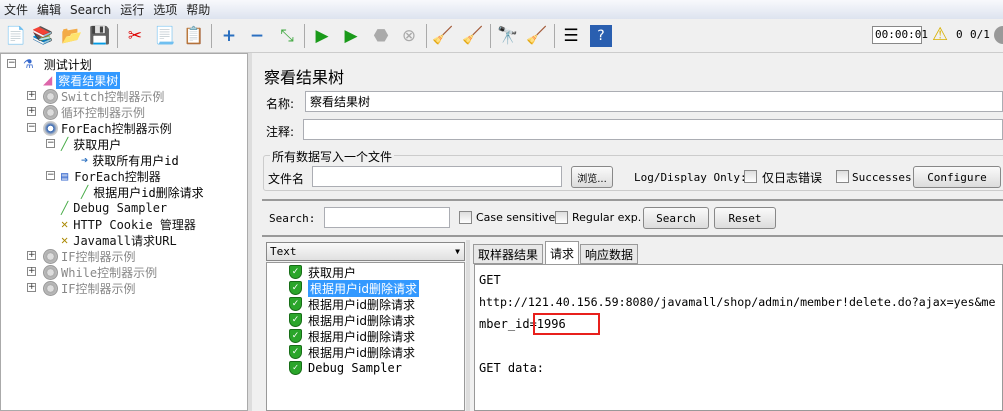  Describe the element at coordinates (940, 34) in the screenshot. I see `warning-icon: ⚠` at that location.